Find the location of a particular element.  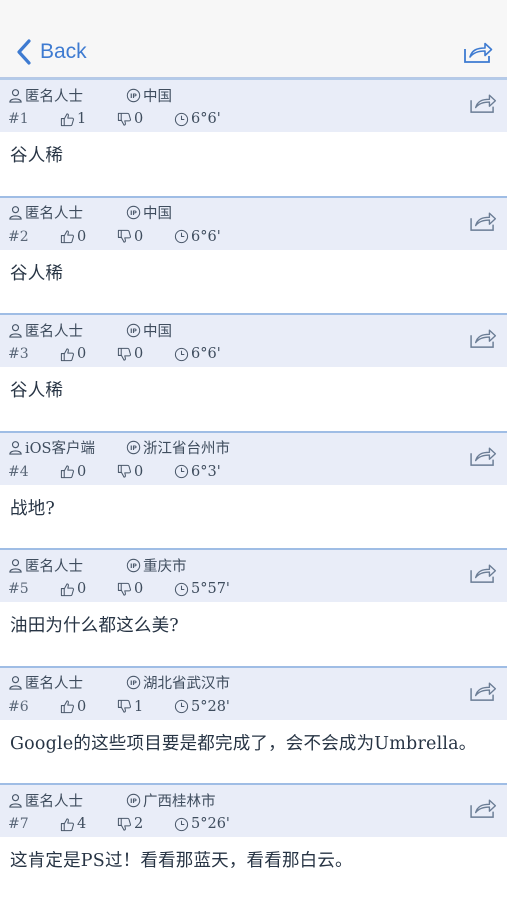

post-location: 浙江省台州市 is located at coordinates (186, 449).